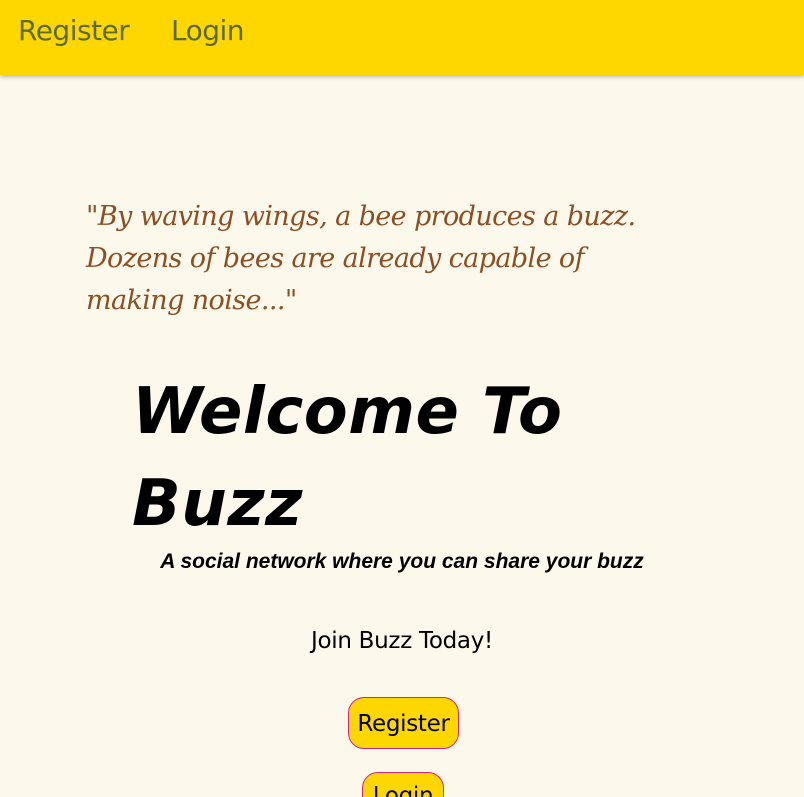  Describe the element at coordinates (403, 784) in the screenshot. I see `login-button: Login` at that location.